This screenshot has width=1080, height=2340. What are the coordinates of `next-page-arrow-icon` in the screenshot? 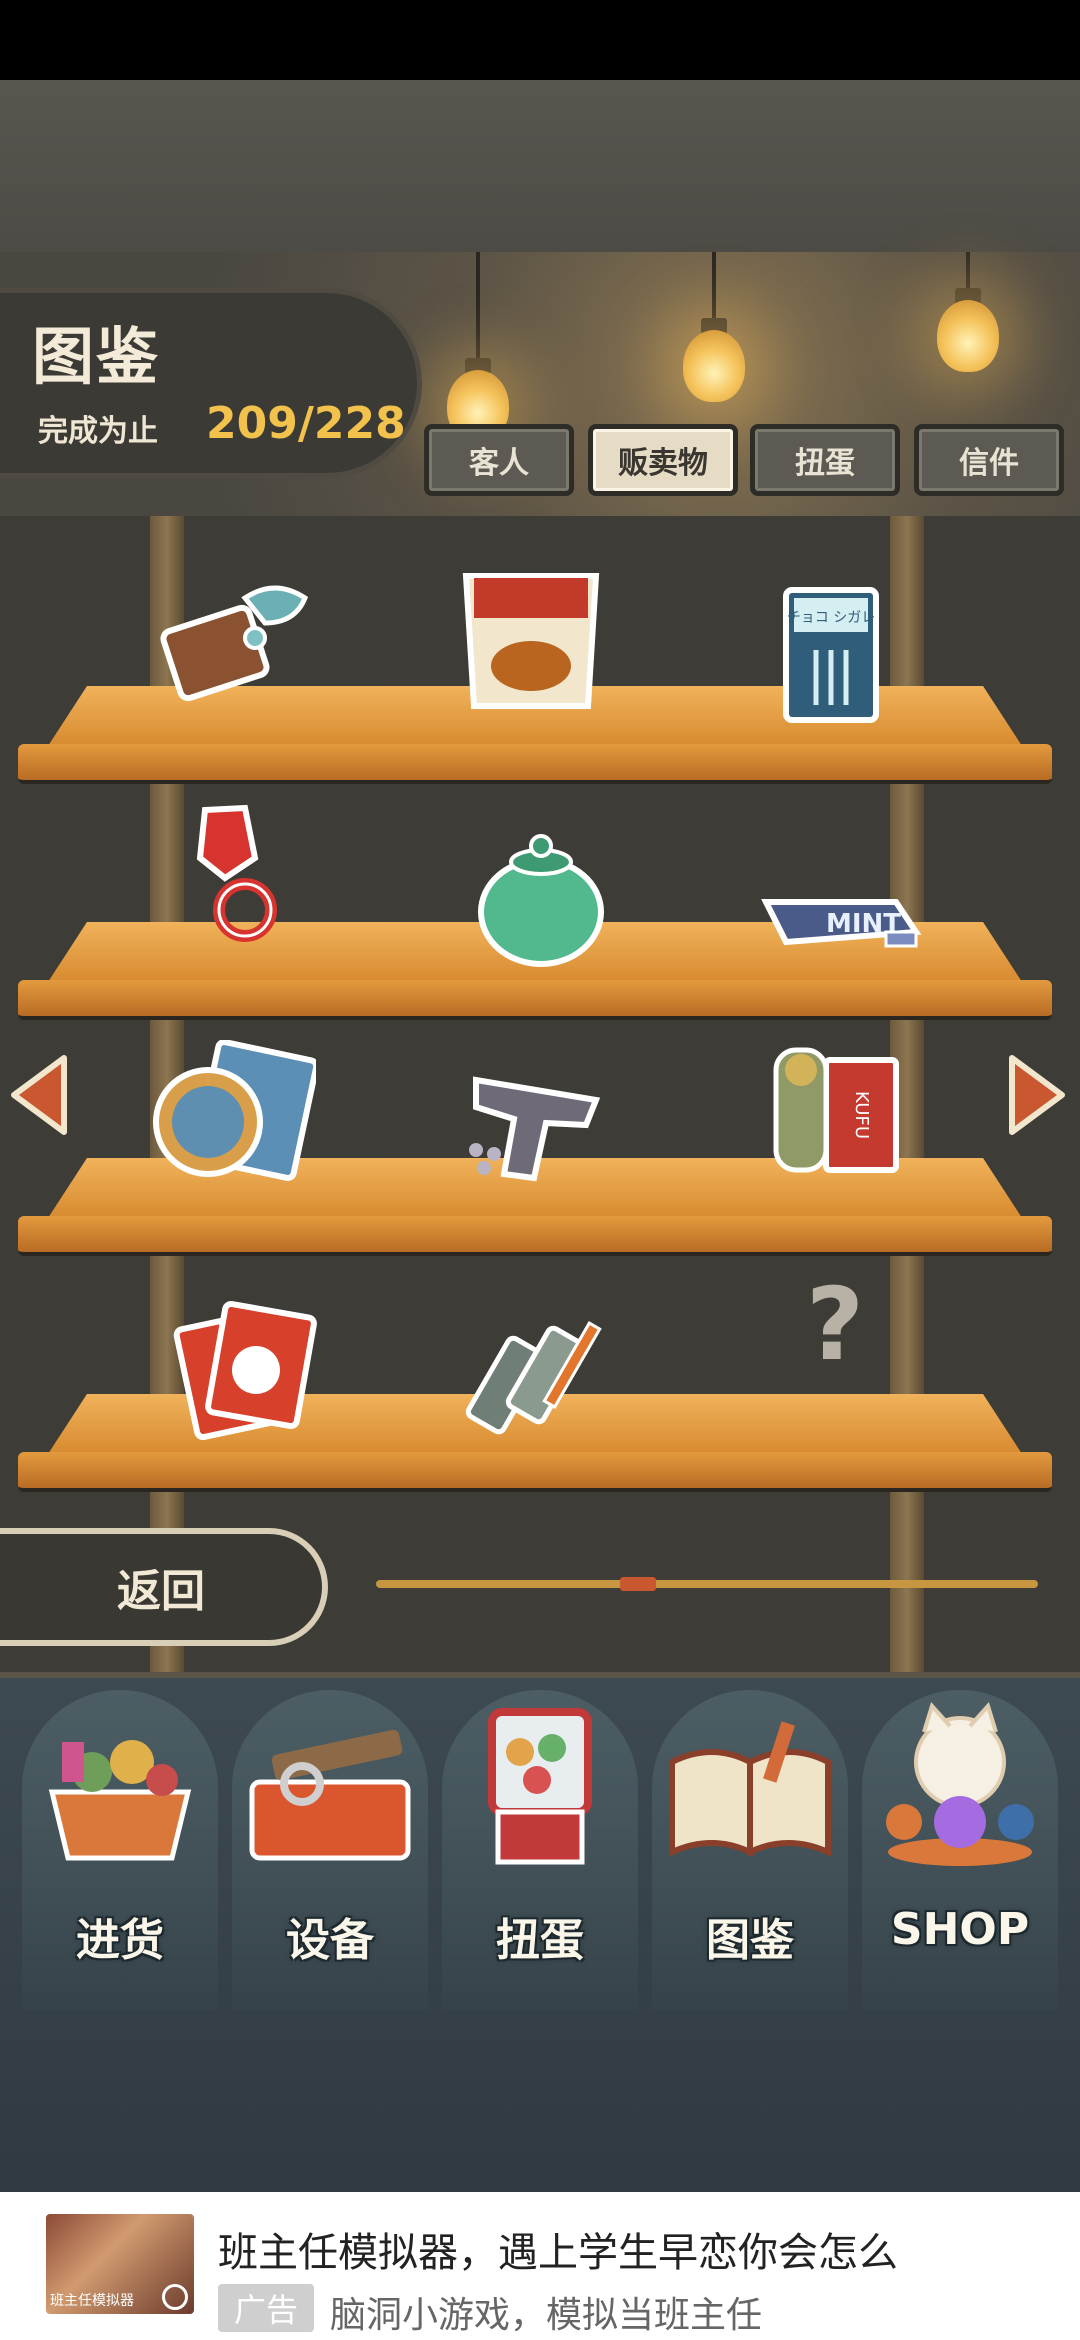 It's located at (1037, 1095).